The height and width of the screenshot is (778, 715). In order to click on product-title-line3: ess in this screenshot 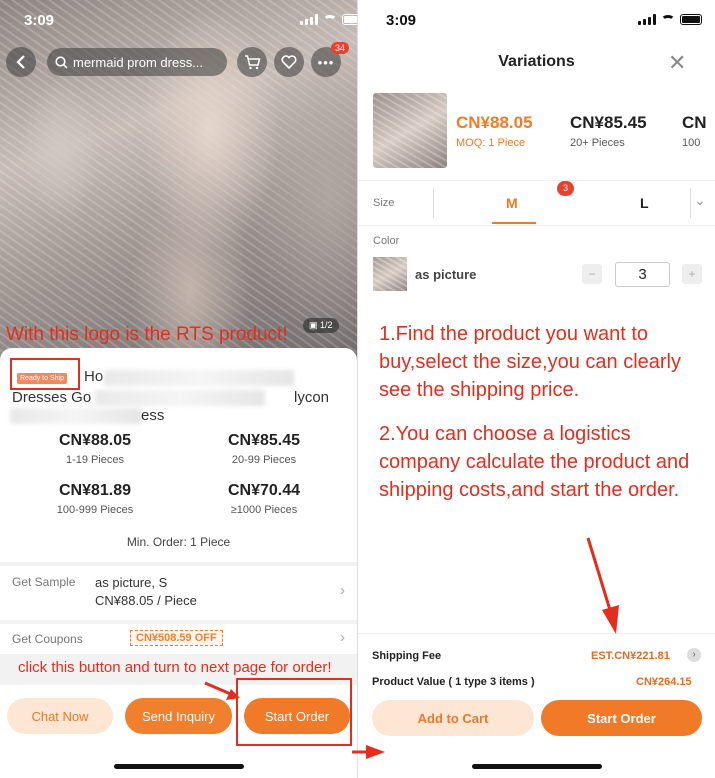, I will do `click(153, 415)`.